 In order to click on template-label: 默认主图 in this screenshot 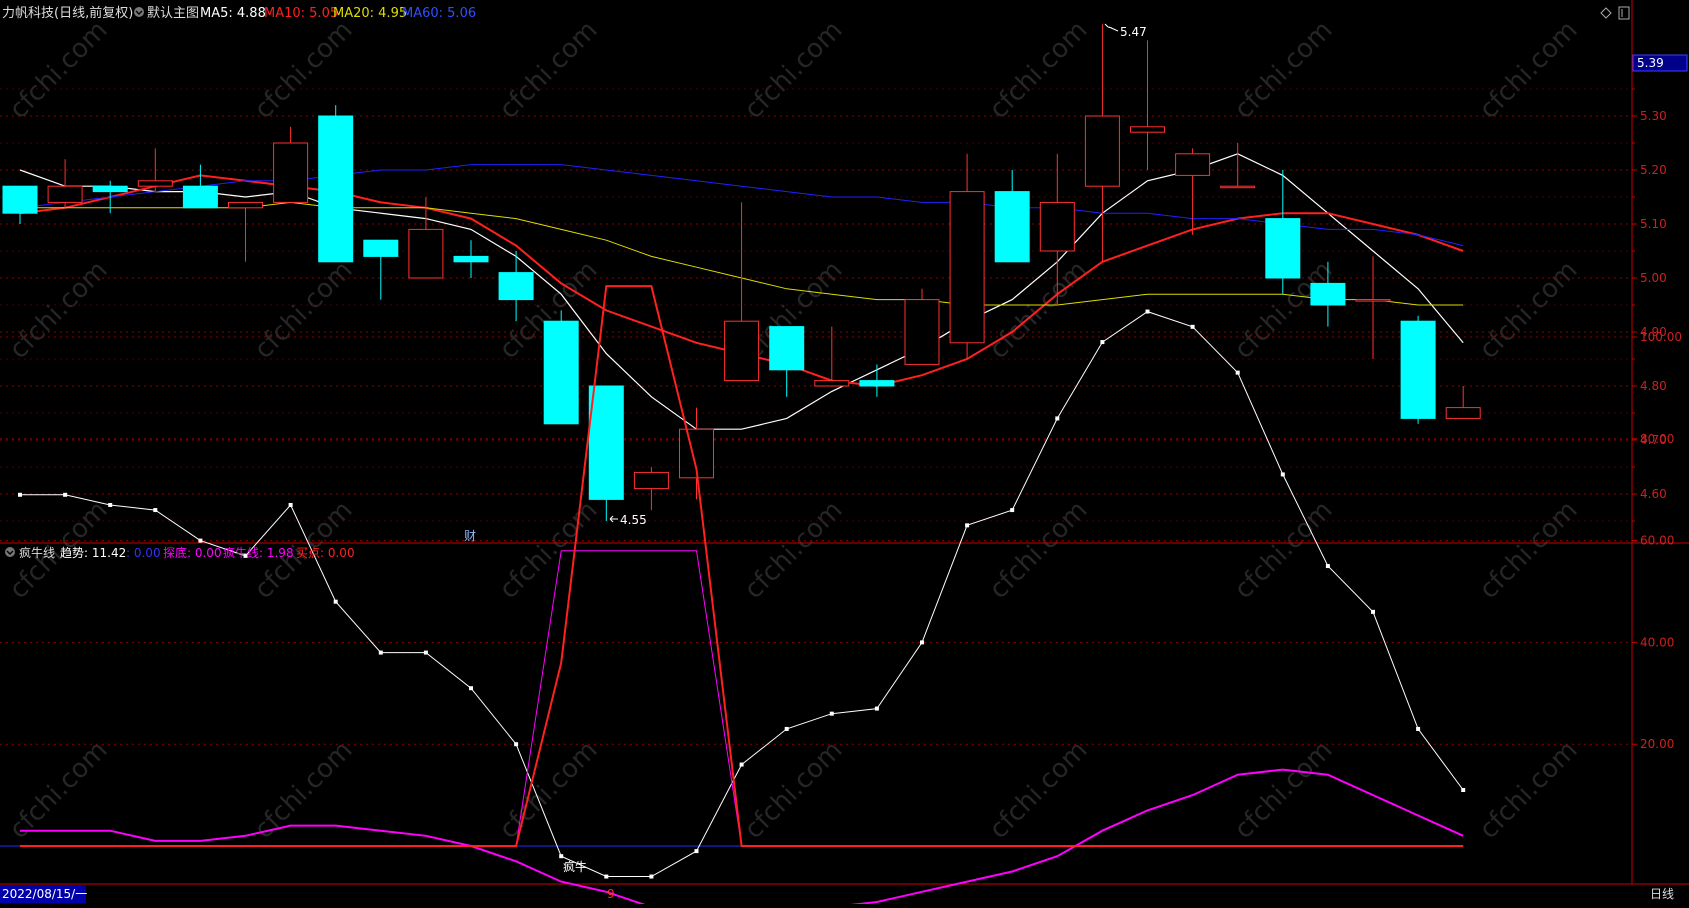, I will do `click(173, 13)`.